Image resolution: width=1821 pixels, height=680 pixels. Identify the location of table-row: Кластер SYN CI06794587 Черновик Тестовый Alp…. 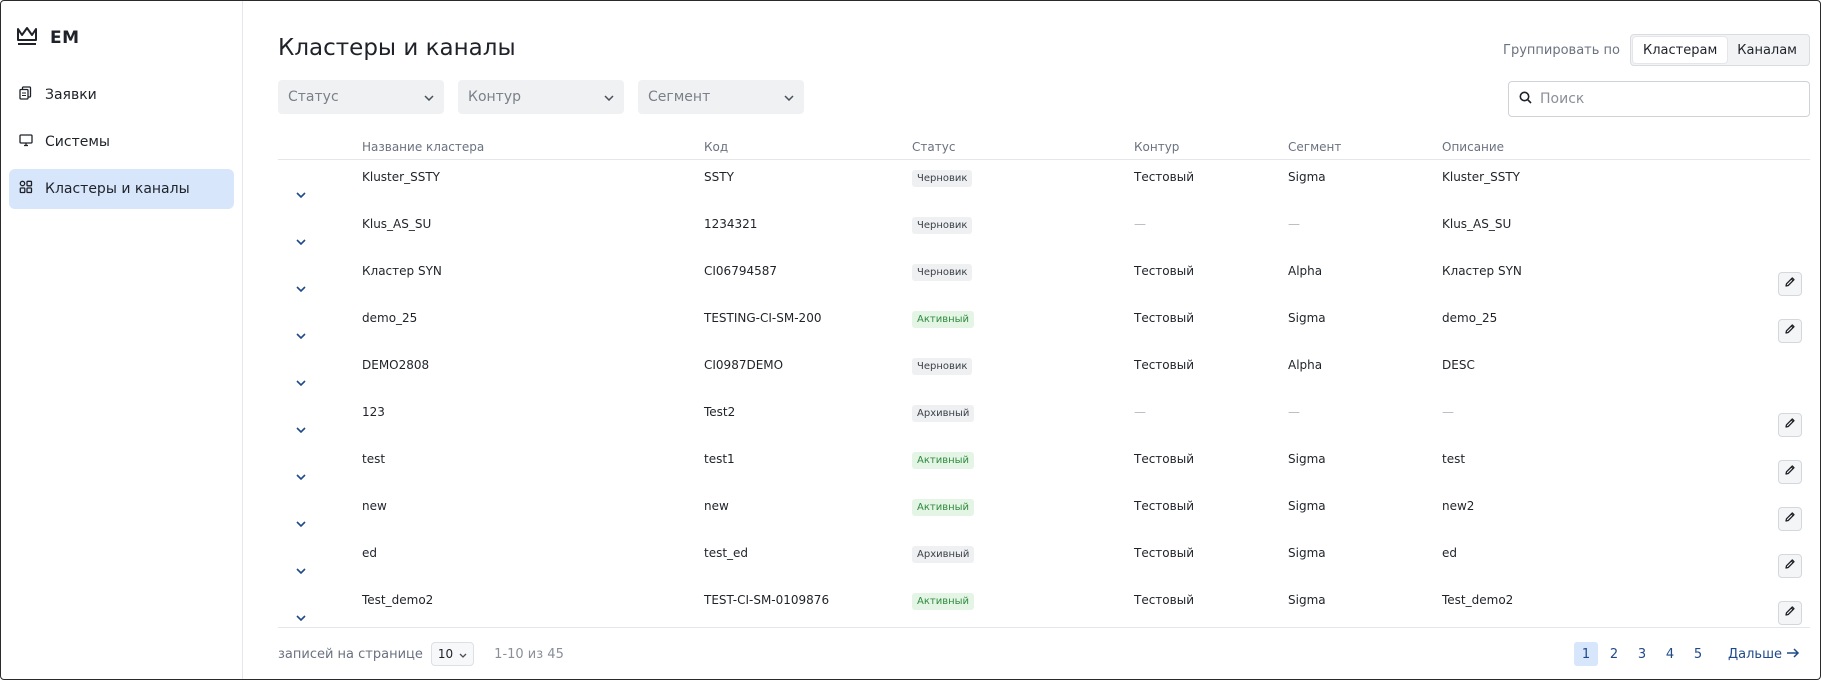
(1044, 277).